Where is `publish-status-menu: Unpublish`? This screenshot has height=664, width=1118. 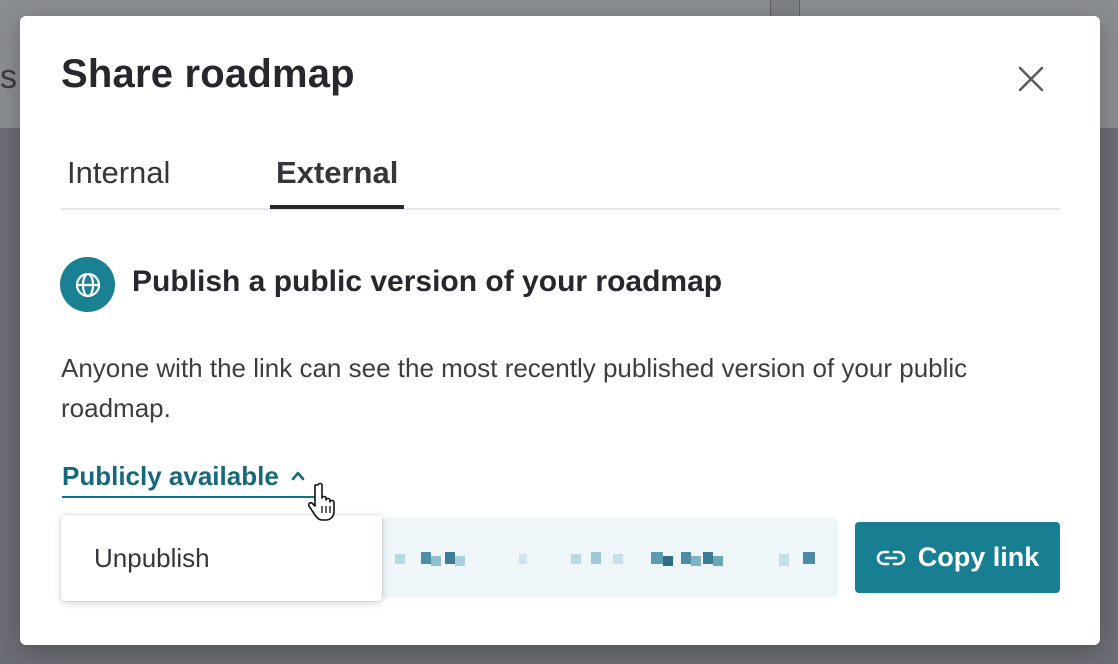 publish-status-menu: Unpublish is located at coordinates (221, 558).